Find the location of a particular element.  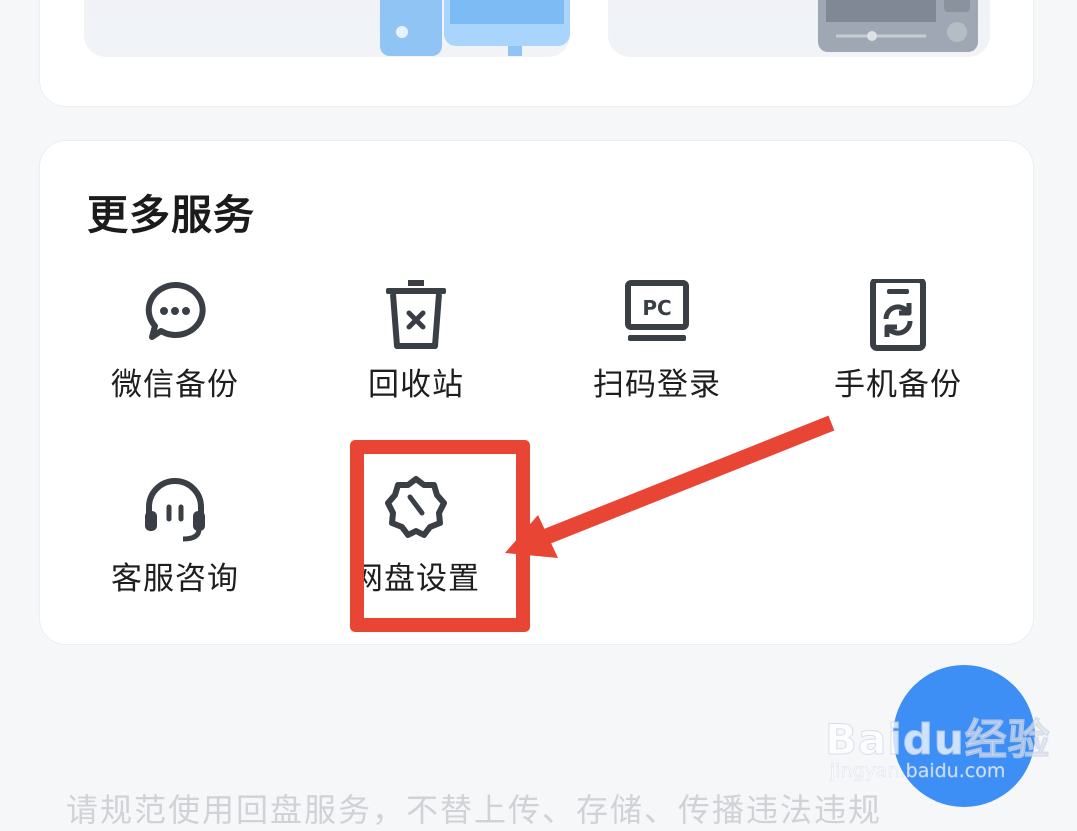

service-scan-login: PC 扫码登录 is located at coordinates (657, 354).